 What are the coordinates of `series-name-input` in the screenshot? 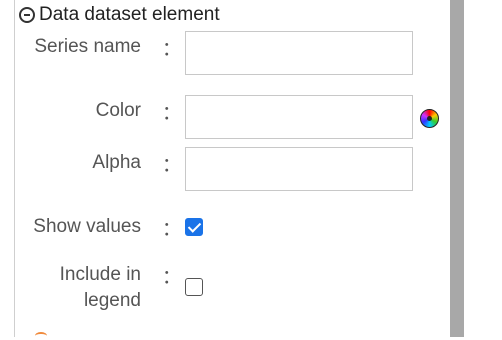 It's located at (299, 53).